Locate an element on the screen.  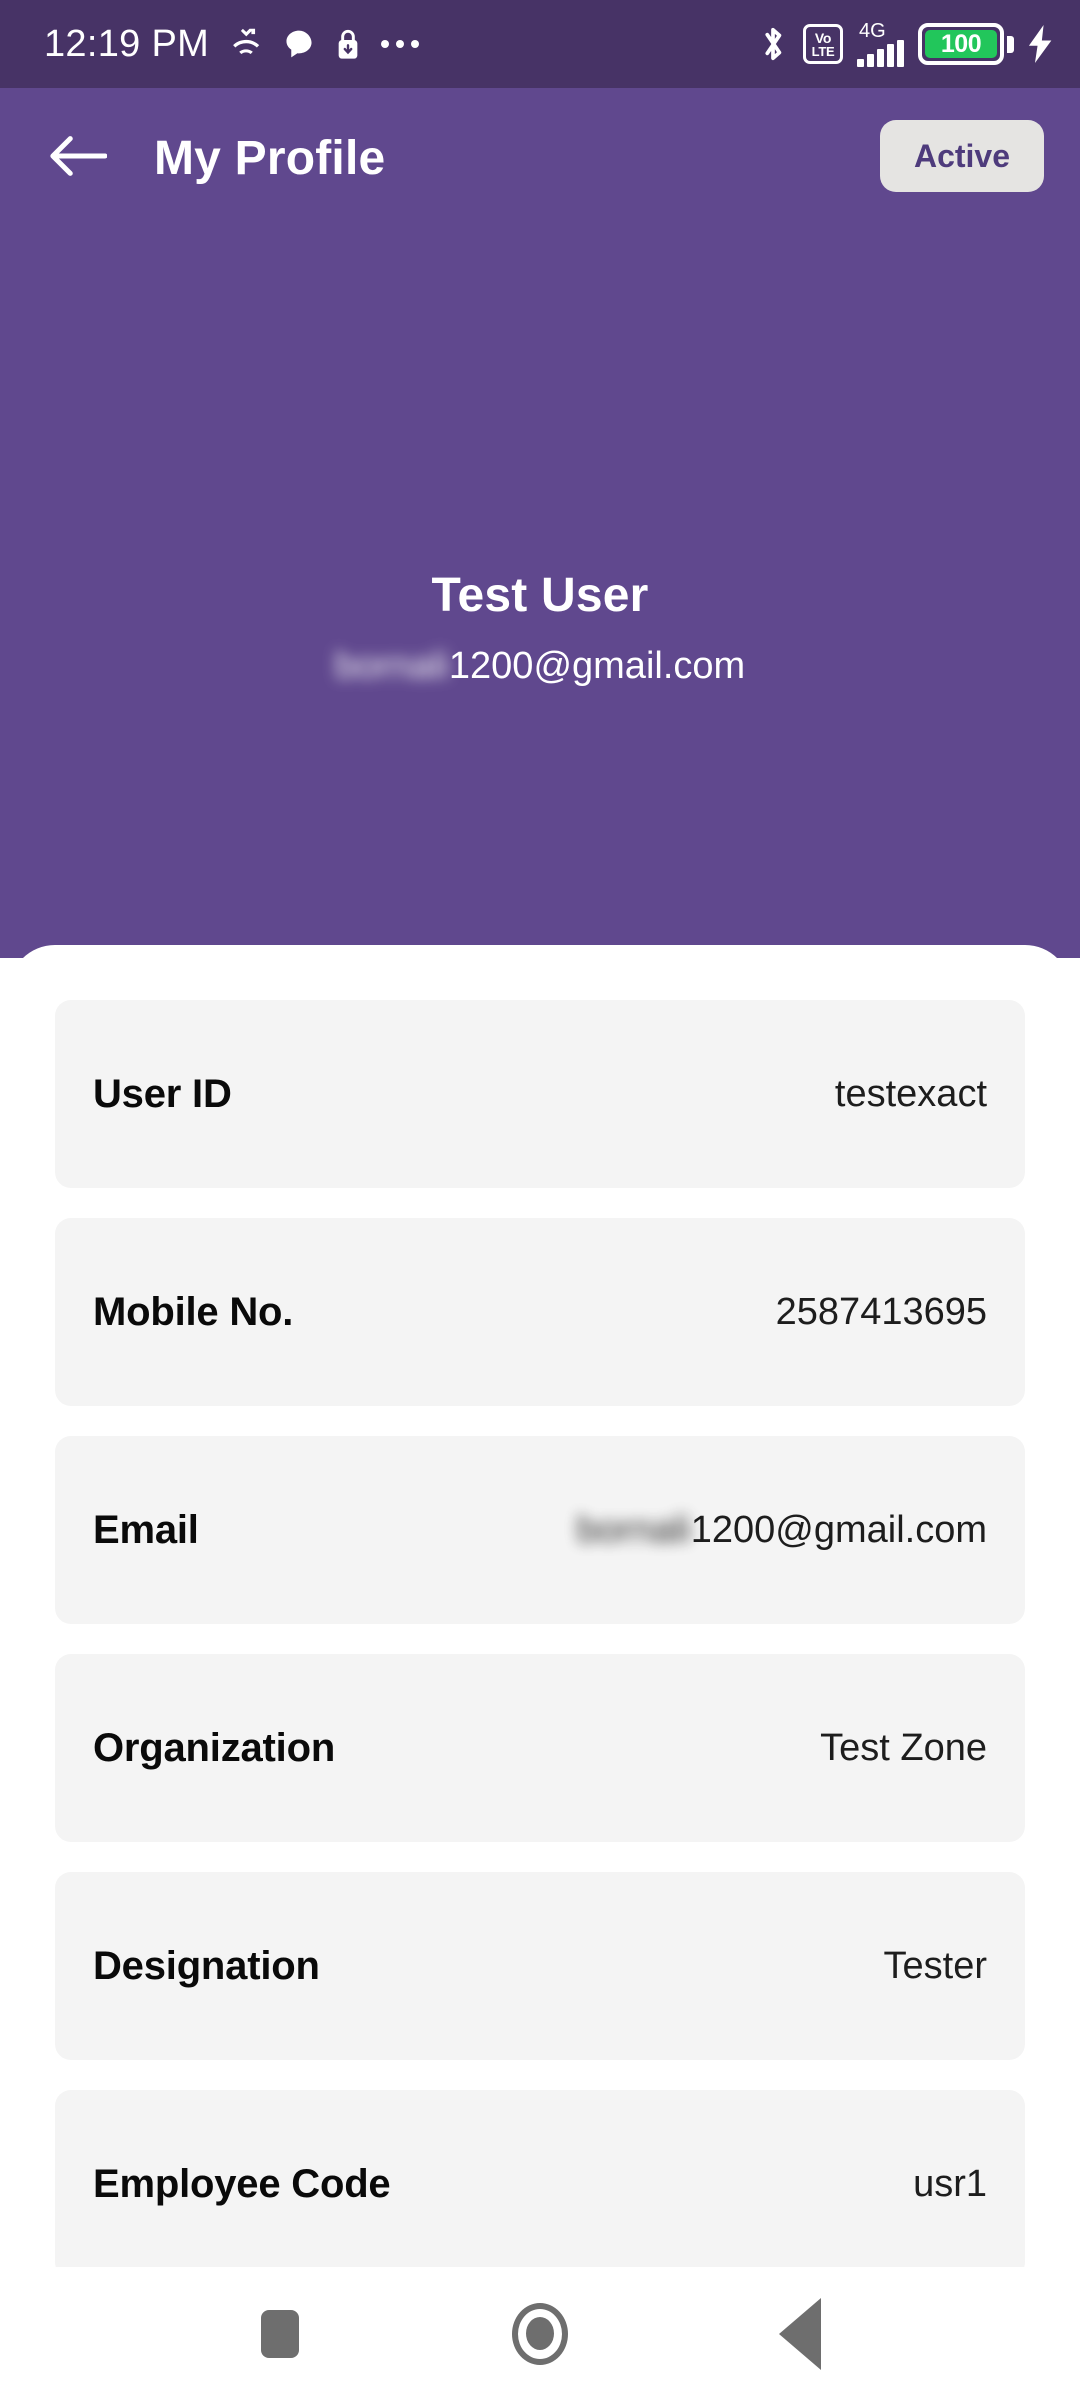
battery-level-label: 100 is located at coordinates (961, 43).